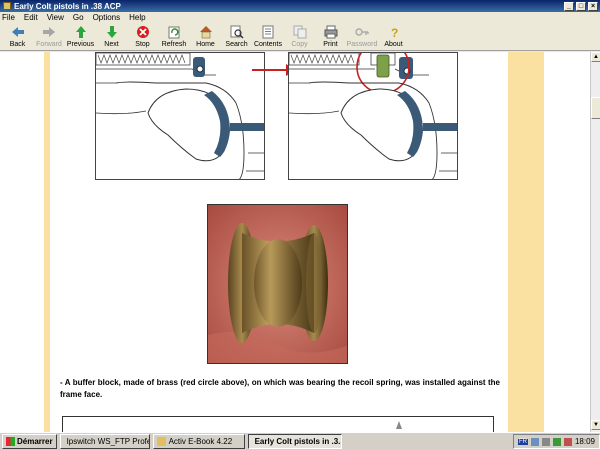  What do you see at coordinates (236, 44) in the screenshot?
I see `search-label: Search` at bounding box center [236, 44].